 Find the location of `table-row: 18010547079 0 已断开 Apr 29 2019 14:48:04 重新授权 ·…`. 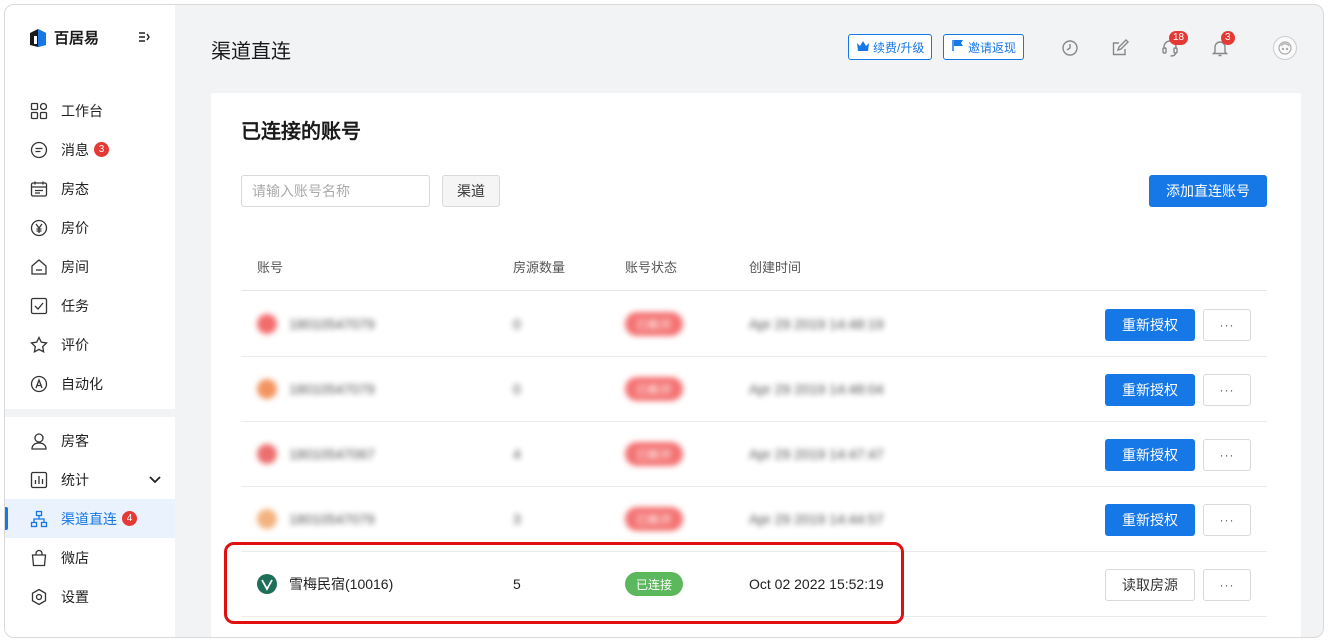

table-row: 18010547079 0 已断开 Apr 29 2019 14:48:04 重新授权 ·… is located at coordinates (754, 389).